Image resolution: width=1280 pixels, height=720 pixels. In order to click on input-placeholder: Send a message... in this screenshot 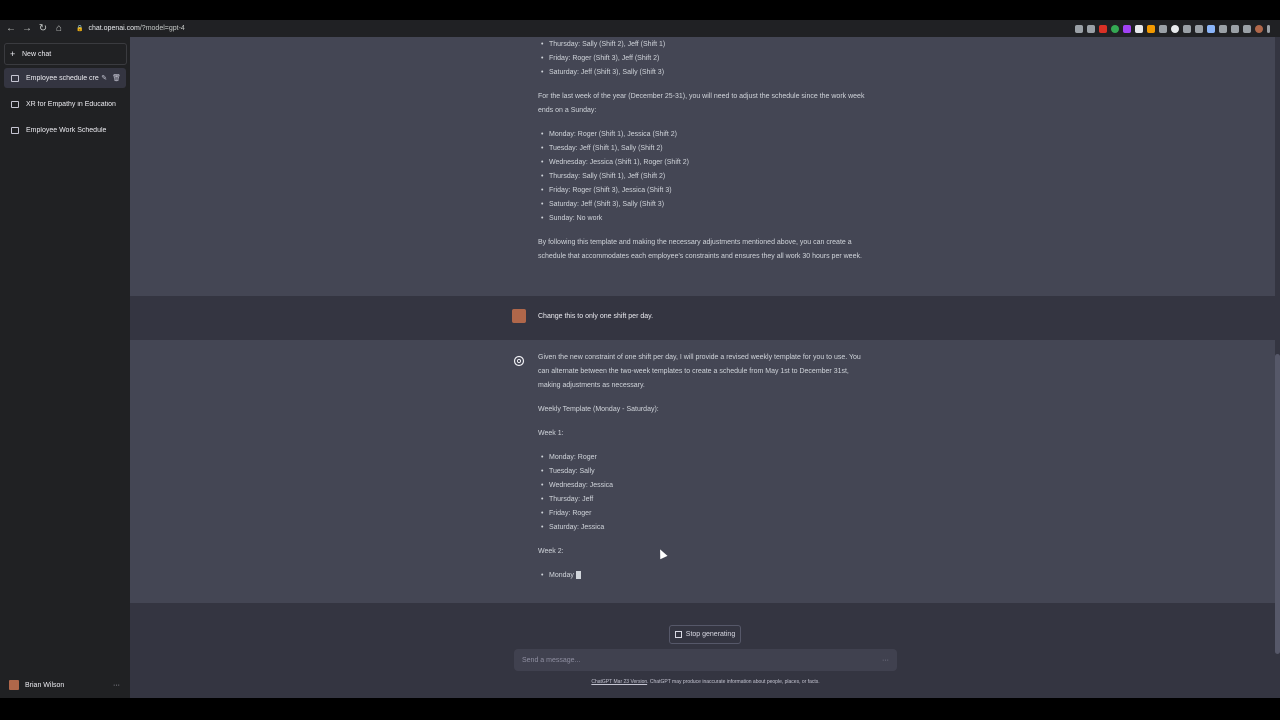, I will do `click(551, 660)`.